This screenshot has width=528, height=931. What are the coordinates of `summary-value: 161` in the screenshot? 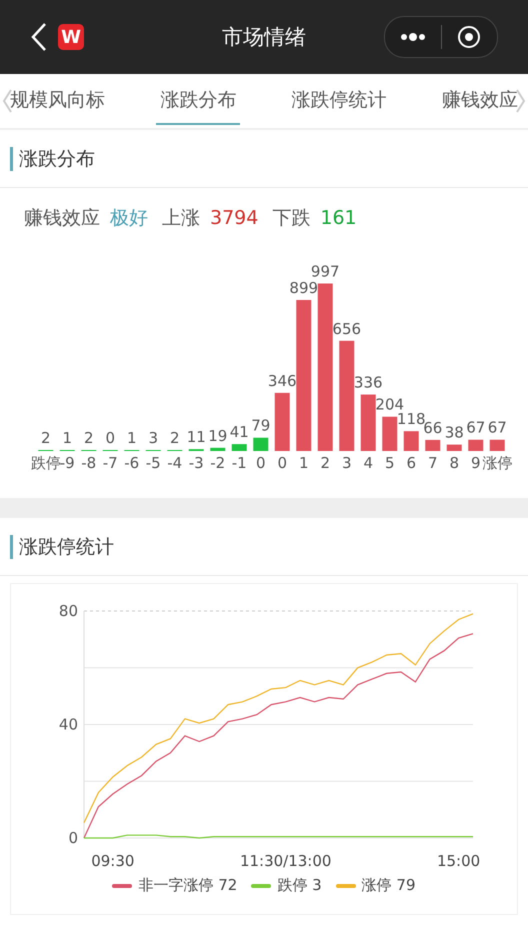 It's located at (338, 218).